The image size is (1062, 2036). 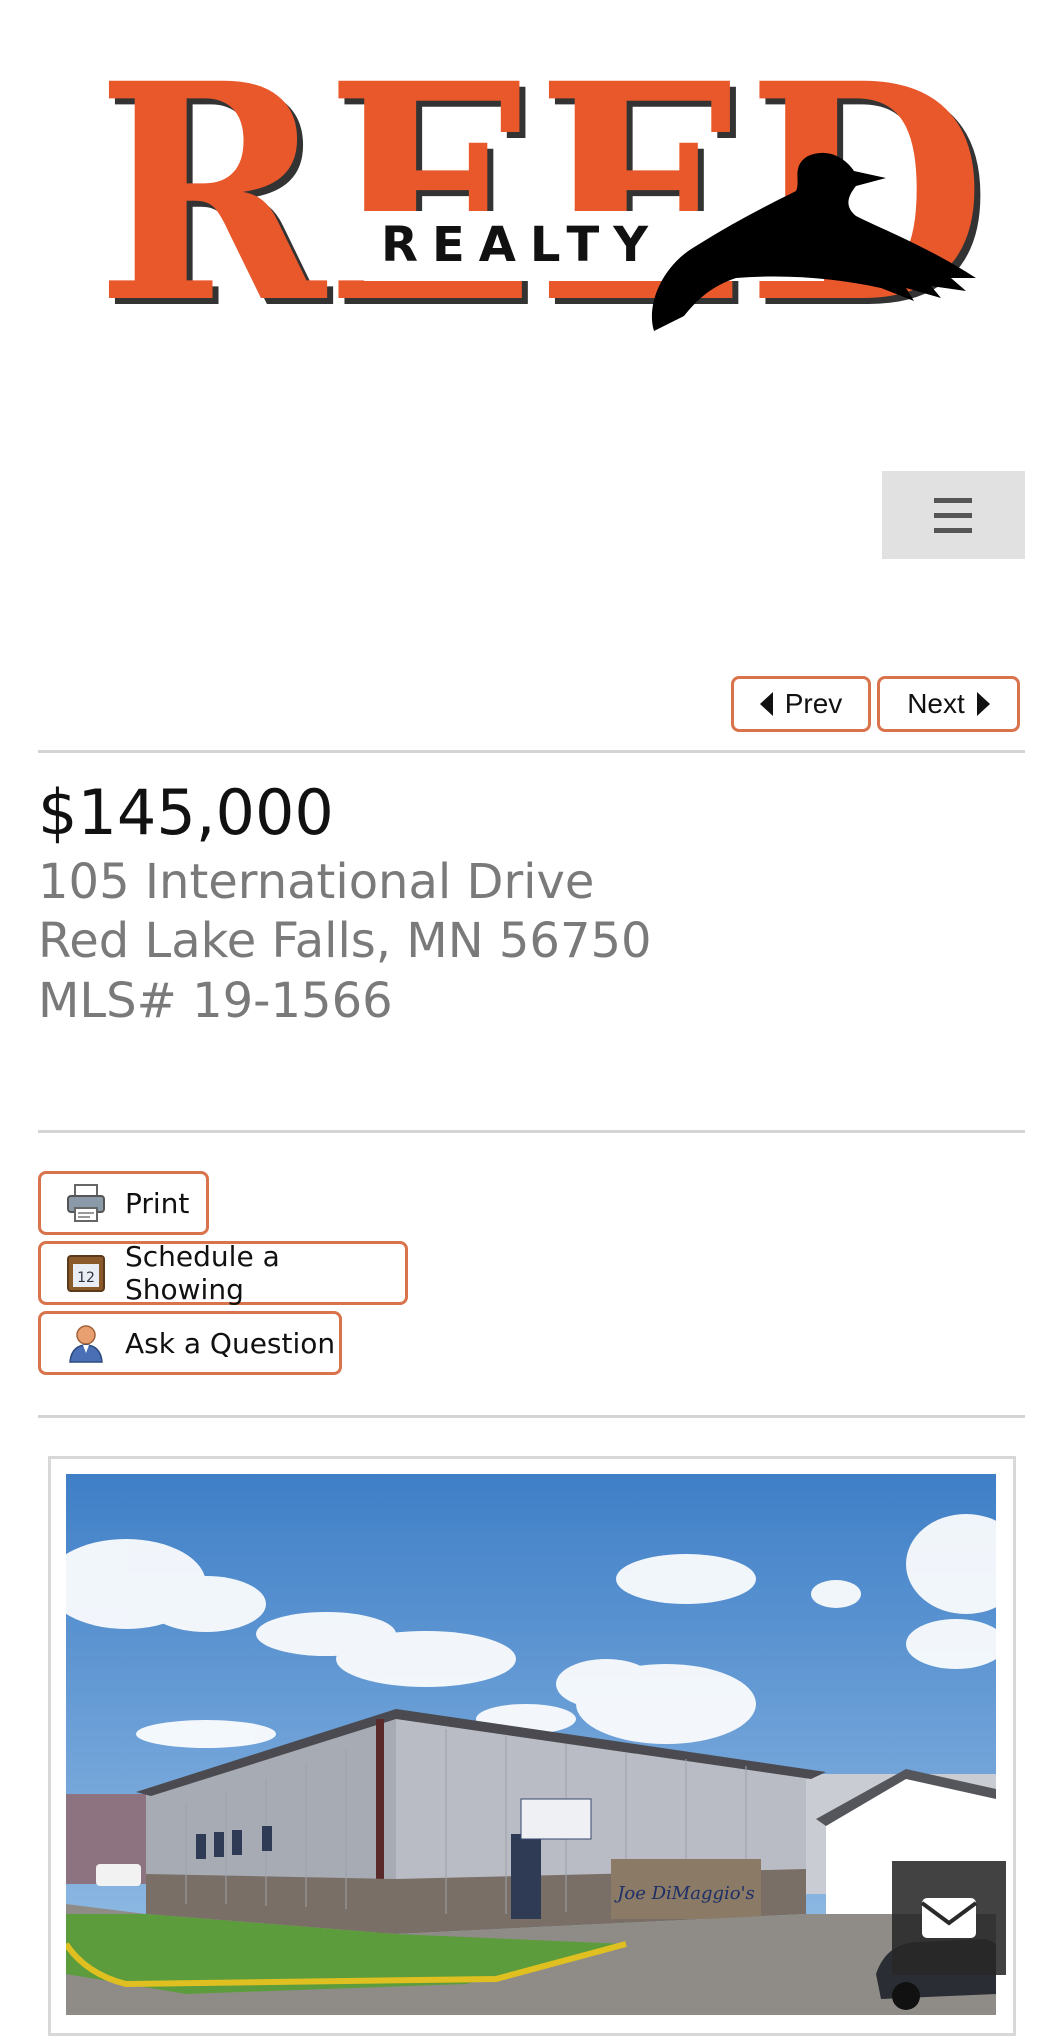 What do you see at coordinates (684, 1893) in the screenshot?
I see `building-sign: Joe DiMaggio's` at bounding box center [684, 1893].